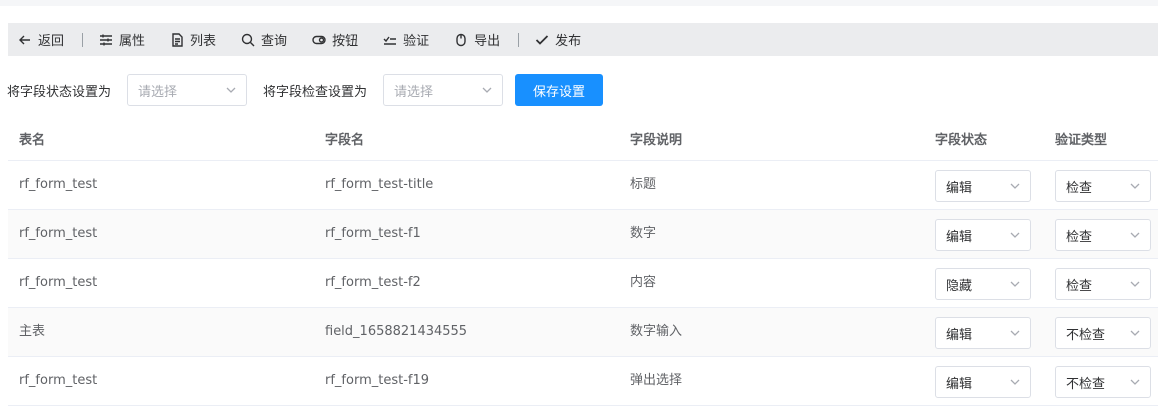 The height and width of the screenshot is (413, 1158). I want to click on header-field-name: 字段名, so click(345, 140).